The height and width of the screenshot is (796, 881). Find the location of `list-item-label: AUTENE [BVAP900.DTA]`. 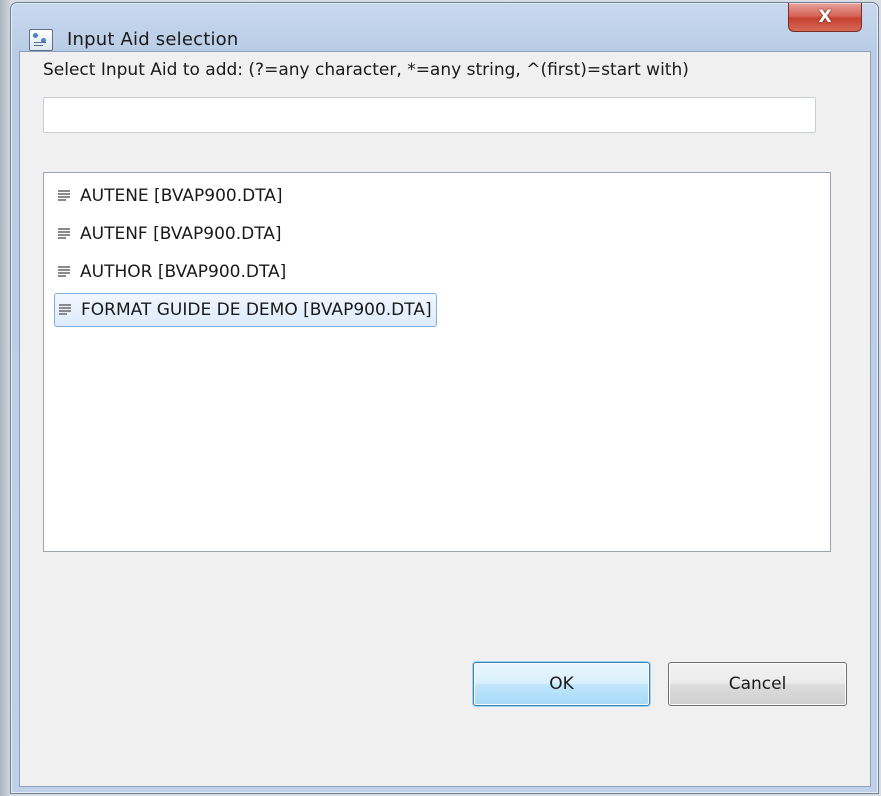

list-item-label: AUTENE [BVAP900.DTA] is located at coordinates (181, 196).